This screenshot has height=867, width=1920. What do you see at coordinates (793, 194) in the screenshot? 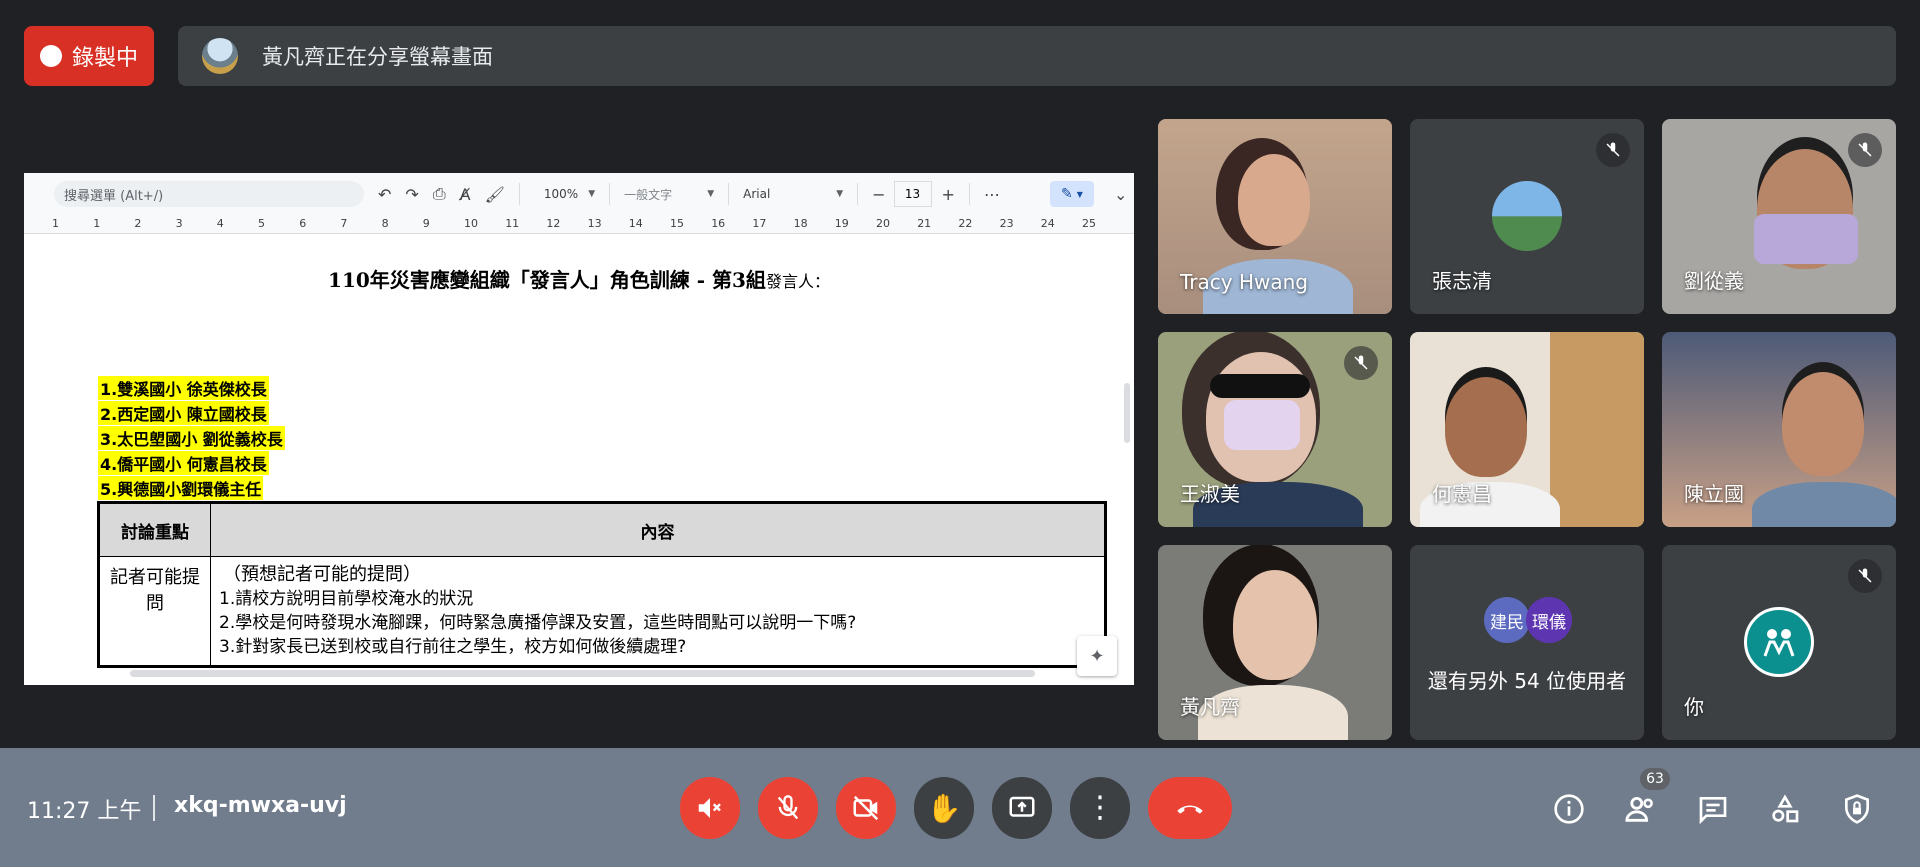
I see `font-select: Arial ▼` at bounding box center [793, 194].